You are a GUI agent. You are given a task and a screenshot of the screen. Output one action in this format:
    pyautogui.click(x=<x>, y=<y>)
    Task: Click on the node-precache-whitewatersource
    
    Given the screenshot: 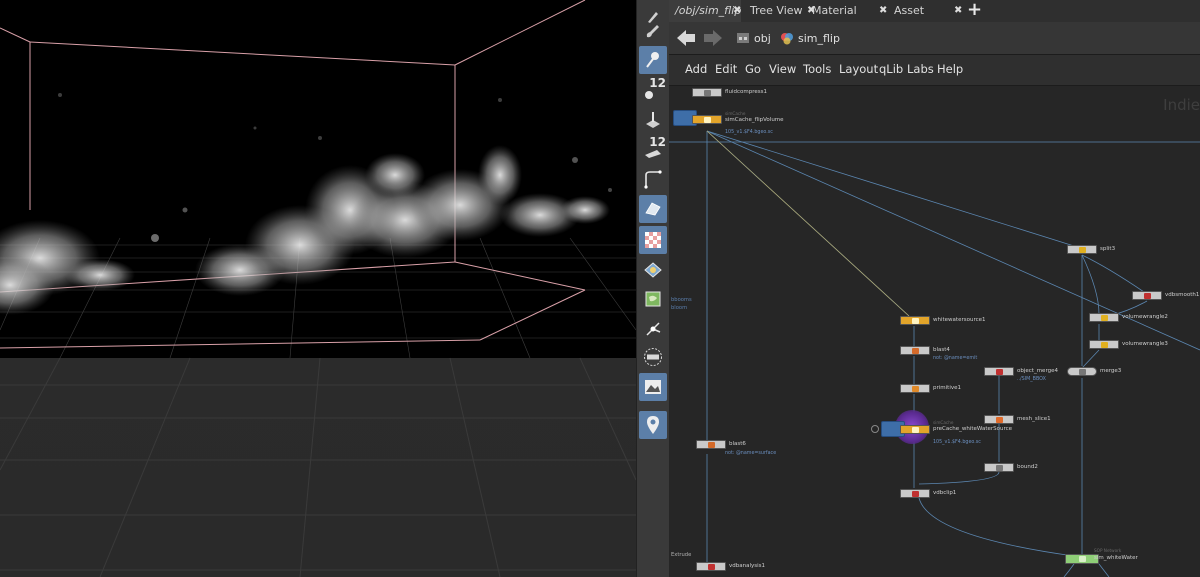 What is the action you would take?
    pyautogui.click(x=915, y=429)
    